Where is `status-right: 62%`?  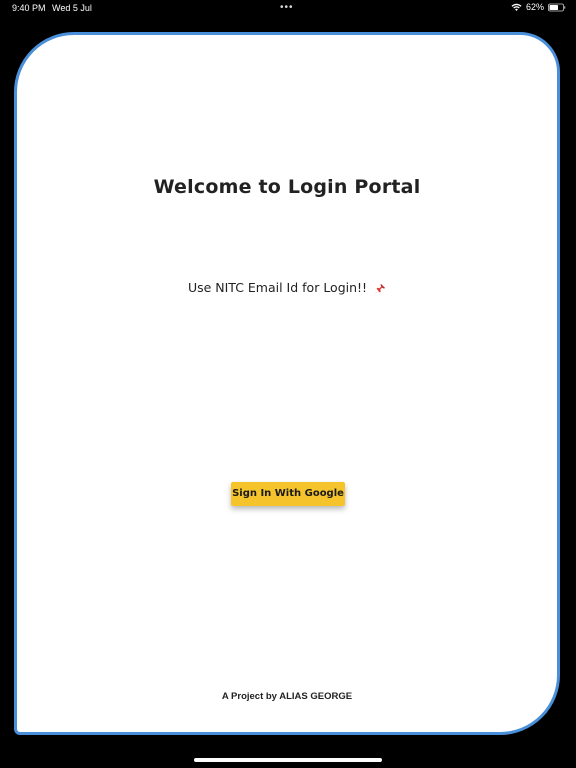
status-right: 62% is located at coordinates (538, 7).